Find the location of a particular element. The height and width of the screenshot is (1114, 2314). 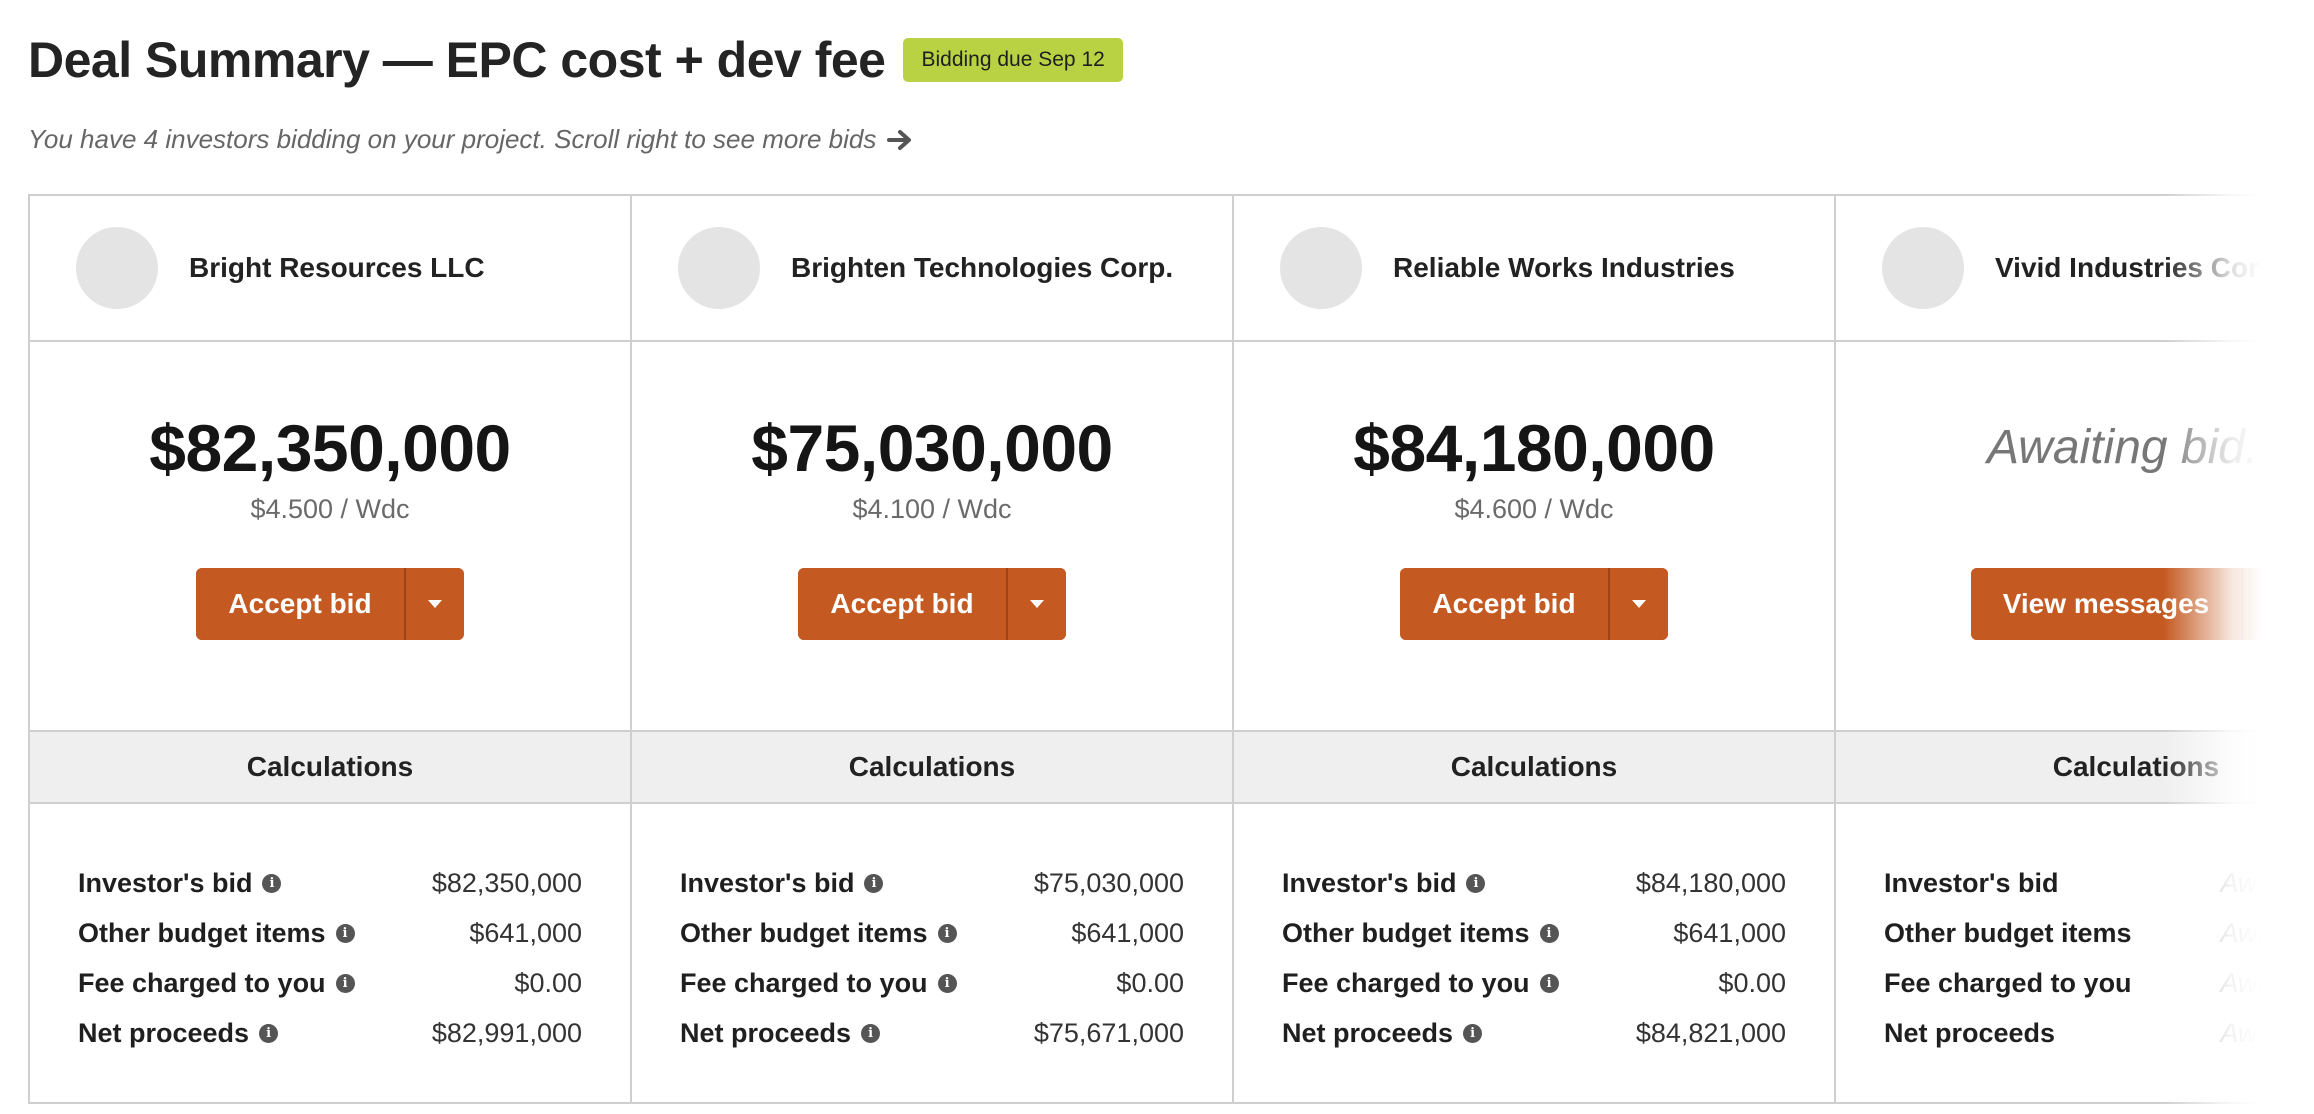

calc-row-investors-bid: Investor's bid i $82,350,000 is located at coordinates (330, 883).